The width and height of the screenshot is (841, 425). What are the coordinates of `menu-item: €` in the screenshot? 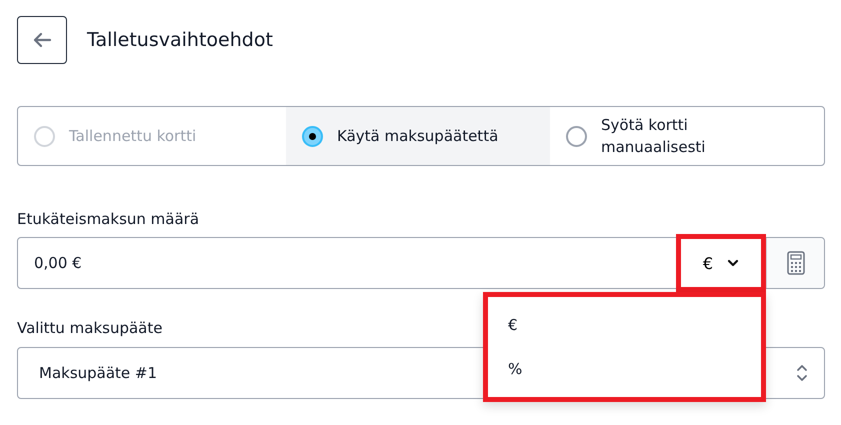 It's located at (624, 325).